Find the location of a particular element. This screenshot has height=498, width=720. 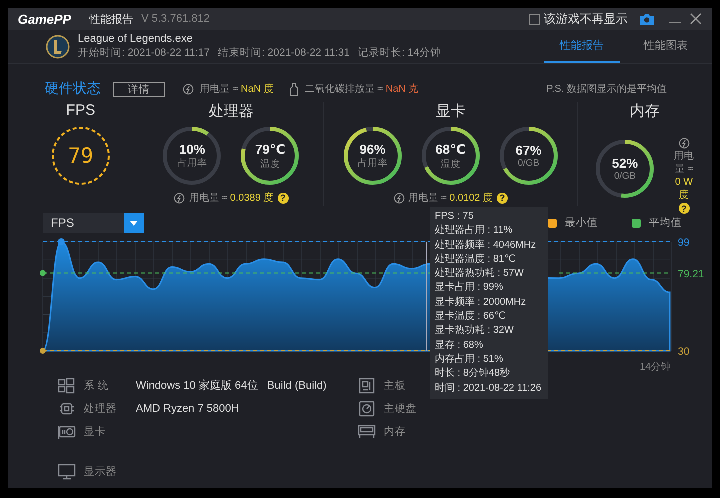

details-button: 详情 is located at coordinates (139, 89).